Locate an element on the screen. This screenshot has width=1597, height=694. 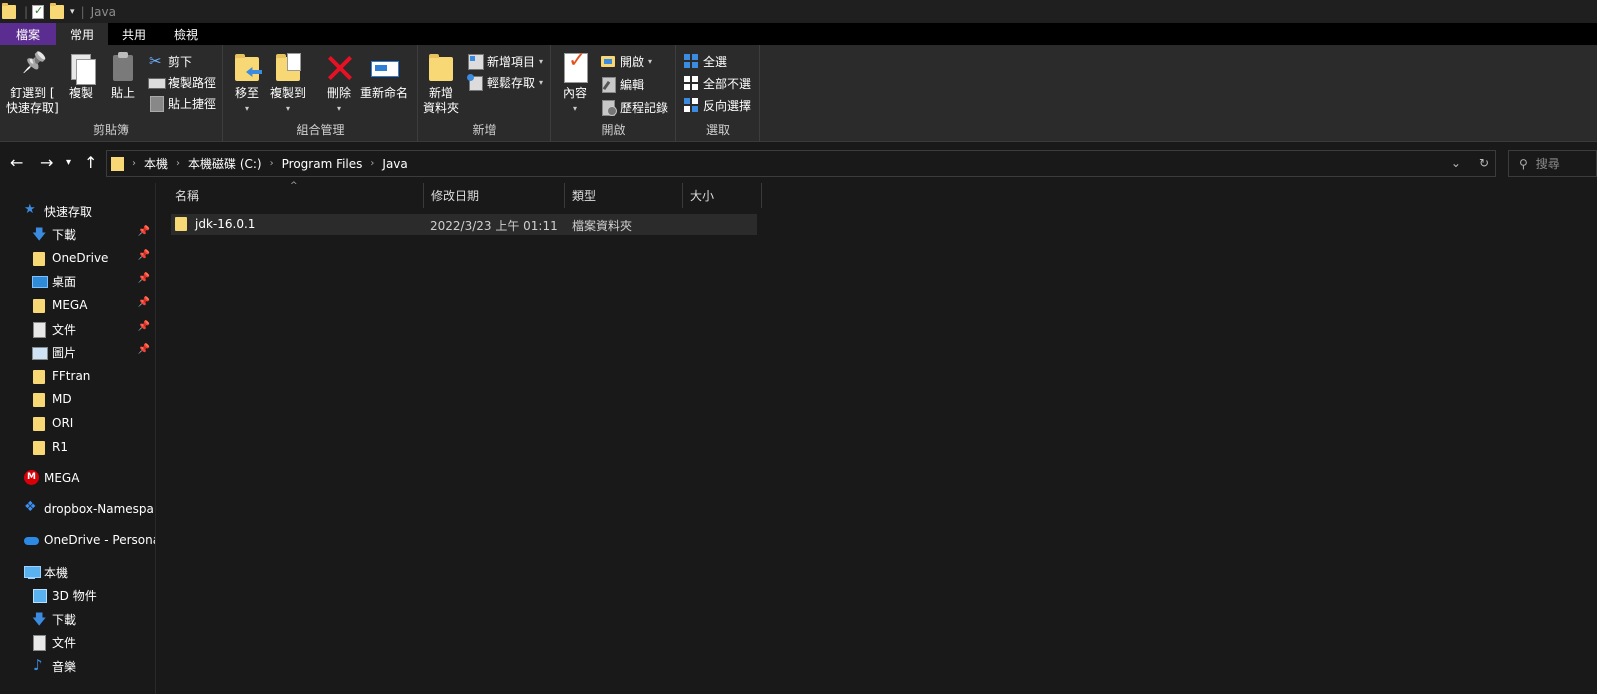
nav-item-r1: R1 is located at coordinates (77, 447).